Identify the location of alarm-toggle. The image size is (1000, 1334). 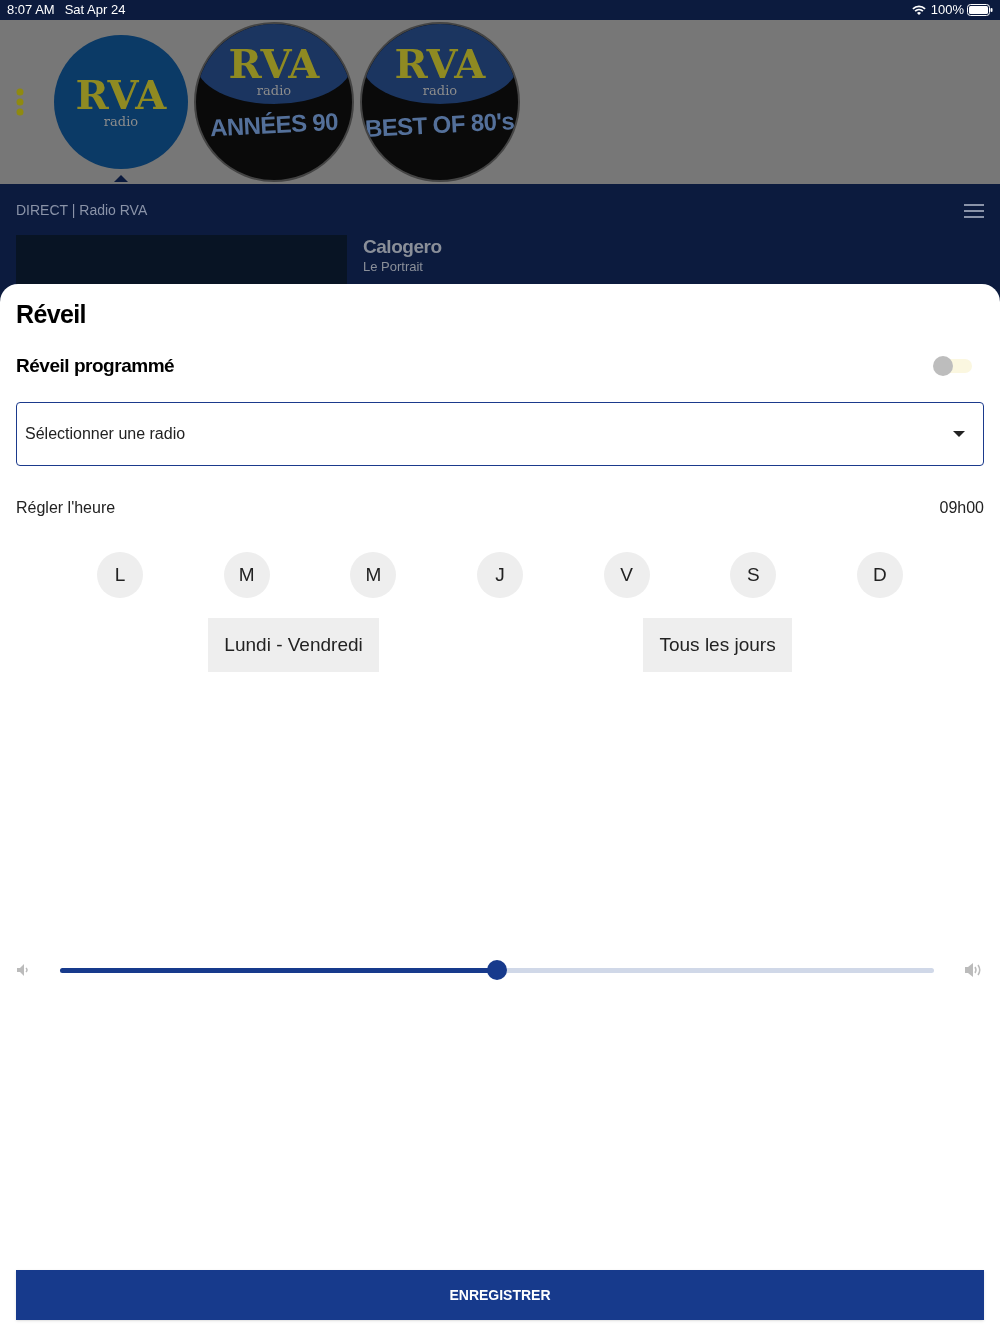
(953, 365).